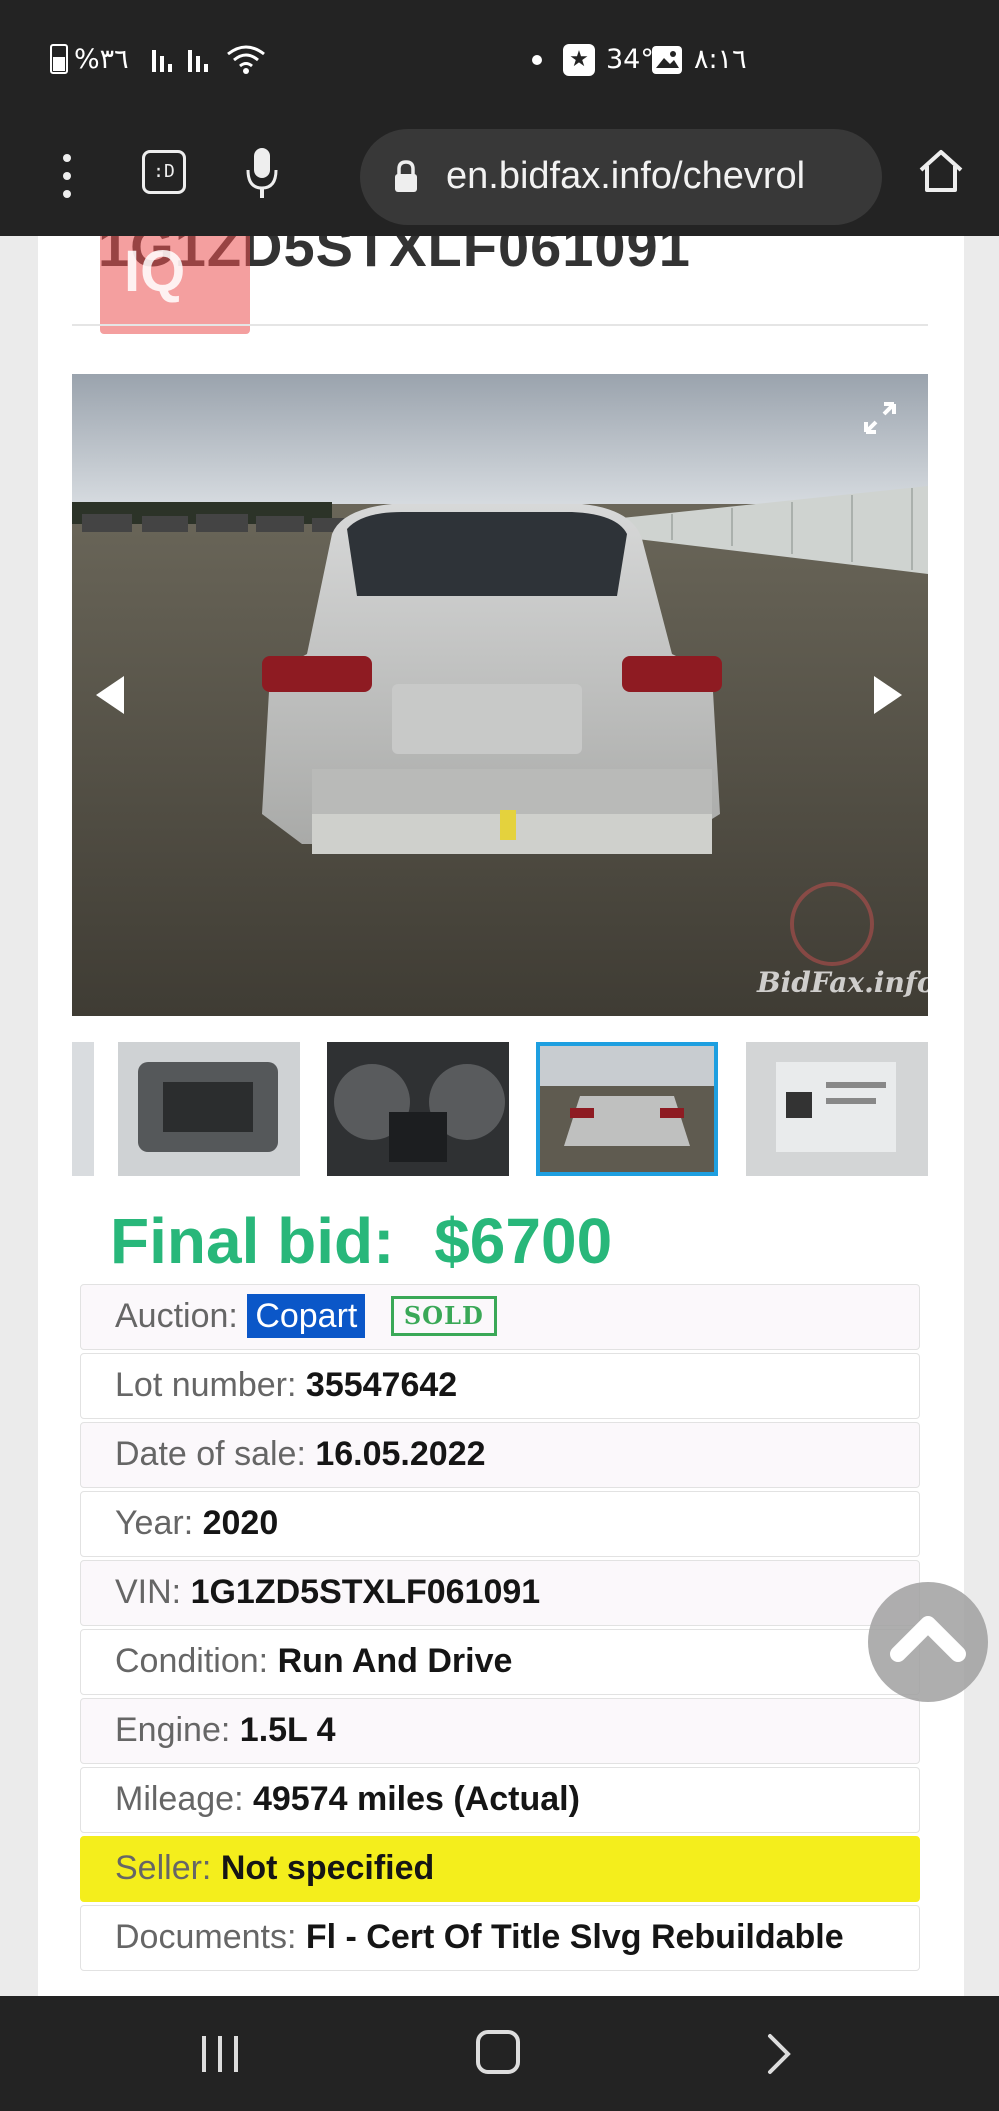 The width and height of the screenshot is (999, 2111). I want to click on condition-row: Condition: Run And Drive, so click(500, 1662).